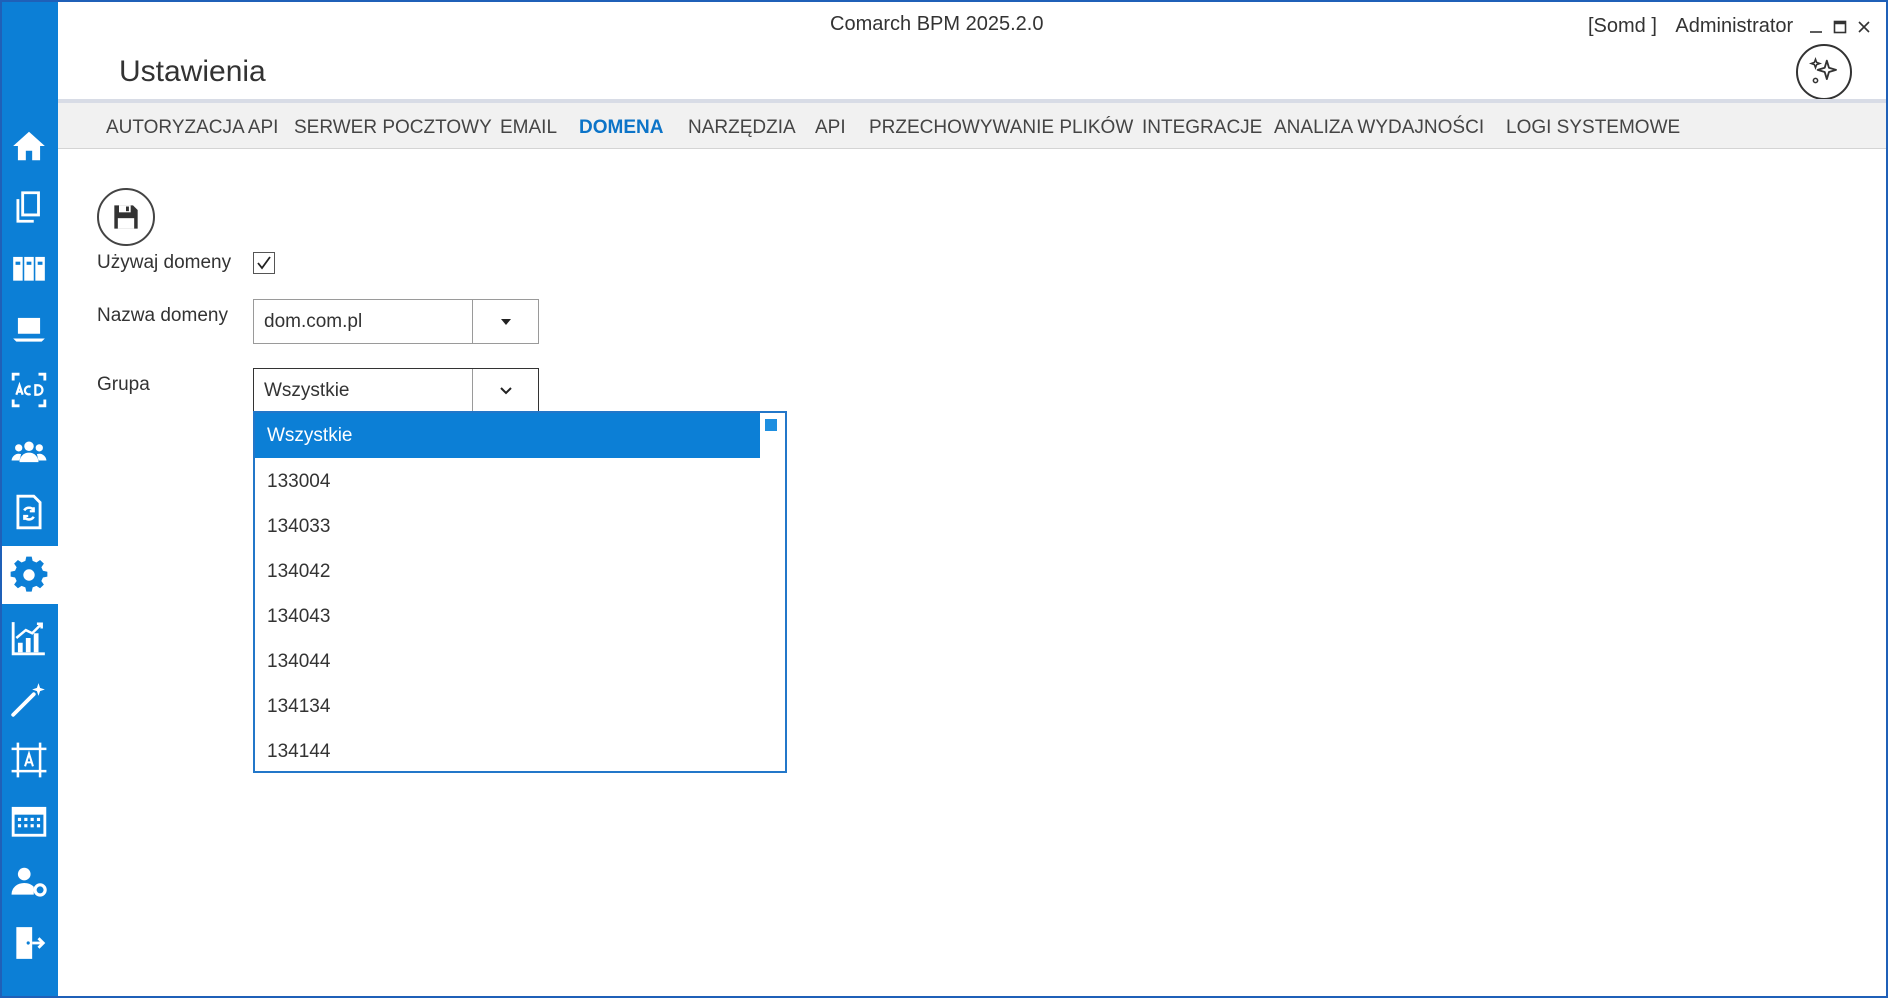 Image resolution: width=1888 pixels, height=998 pixels. I want to click on sidebar-item-home, so click(29, 146).